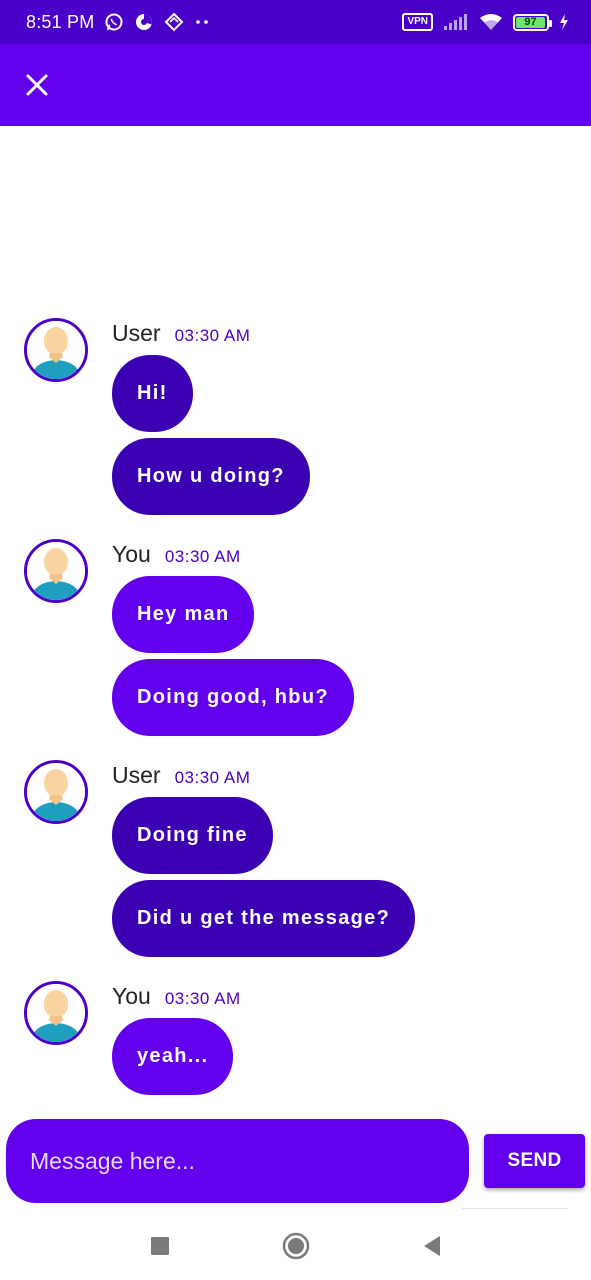 This screenshot has height=1280, width=591. Describe the element at coordinates (491, 22) in the screenshot. I see `wifi-icon` at that location.